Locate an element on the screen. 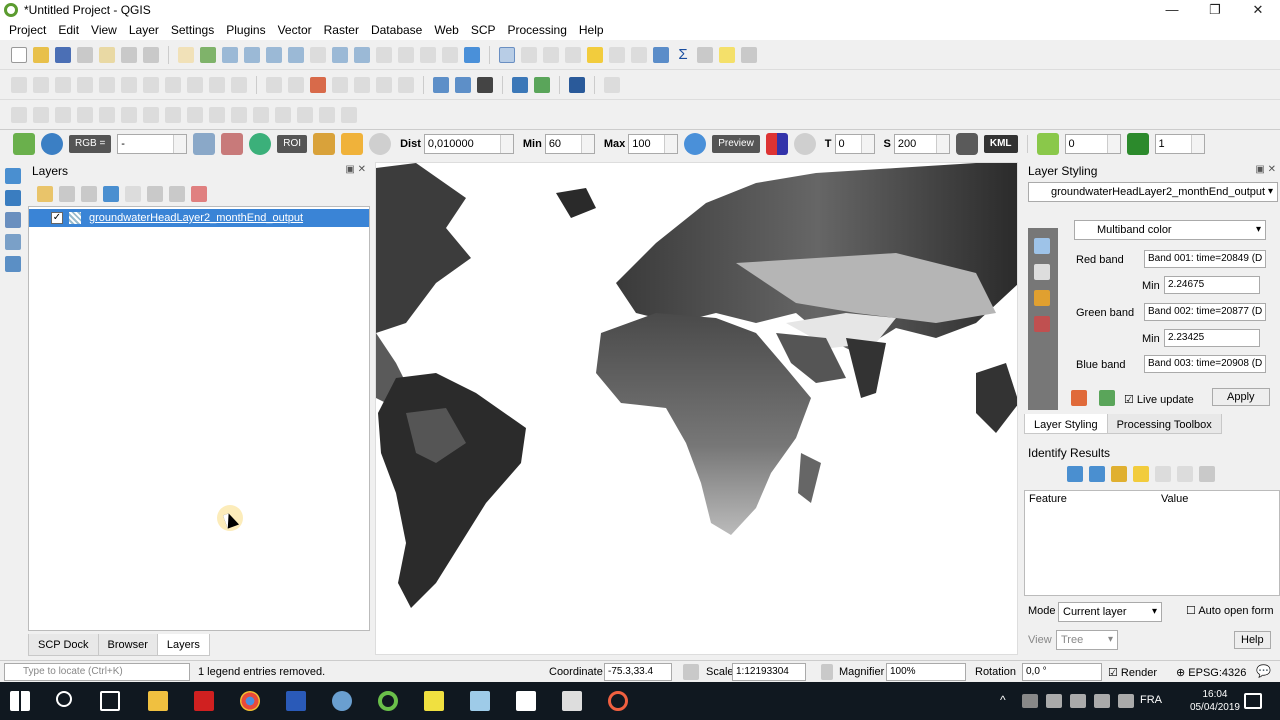  scp-roi-create-icon is located at coordinates (324, 144).